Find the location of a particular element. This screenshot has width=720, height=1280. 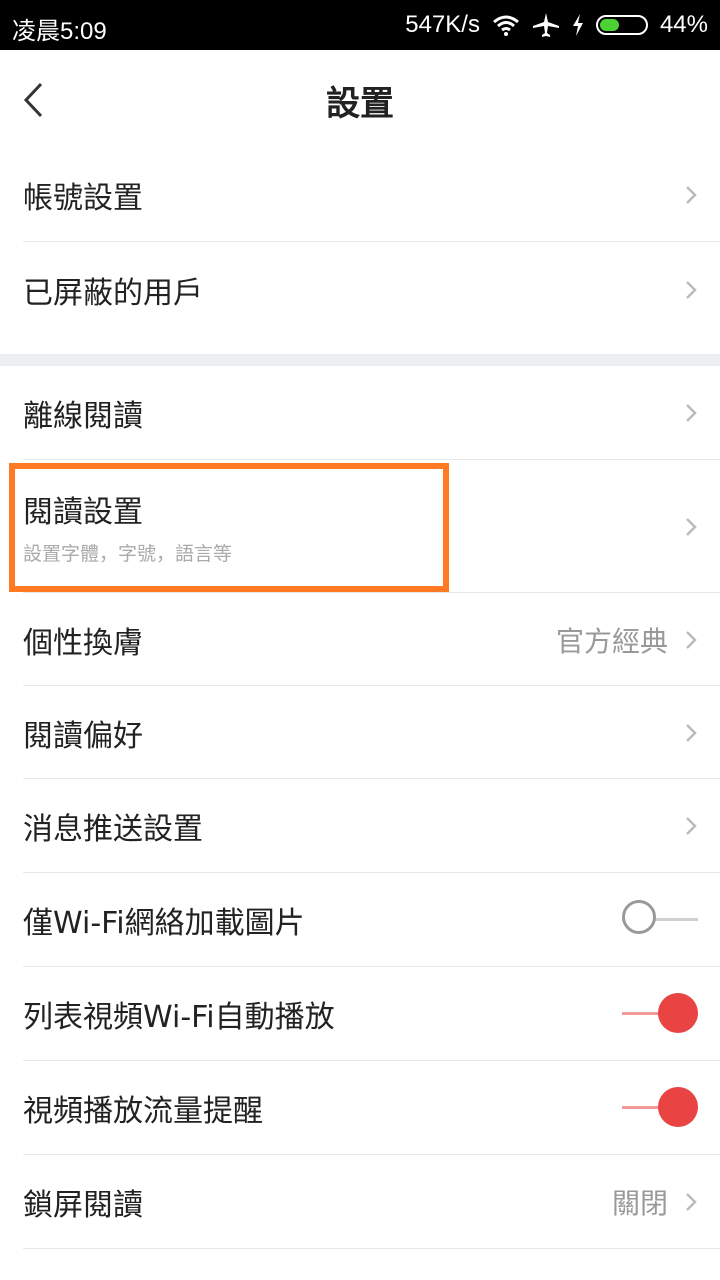

item-label: 離線閱讀 is located at coordinates (83, 416).